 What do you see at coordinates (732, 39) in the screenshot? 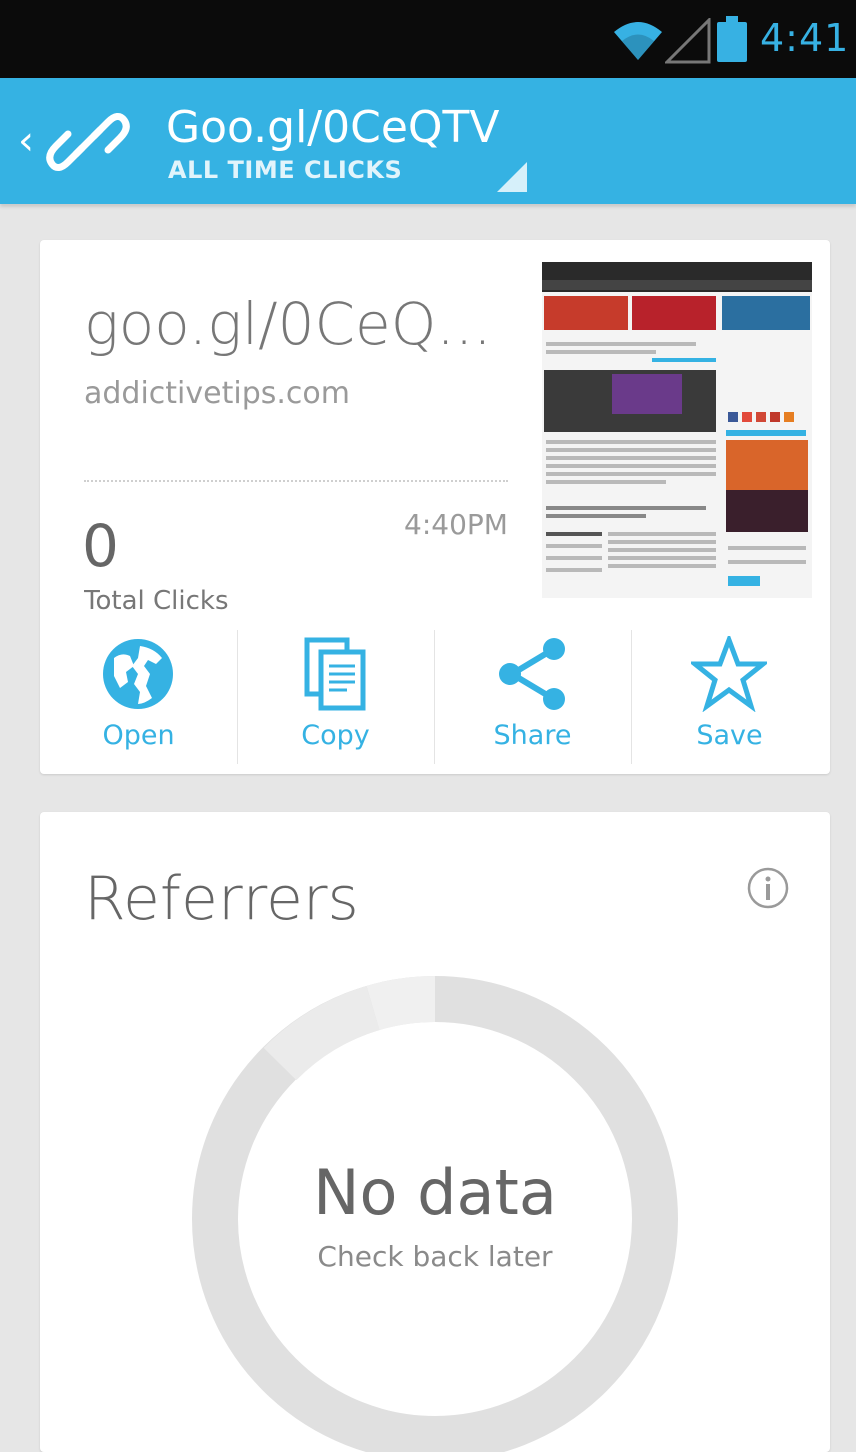
I see `battery-icon` at bounding box center [732, 39].